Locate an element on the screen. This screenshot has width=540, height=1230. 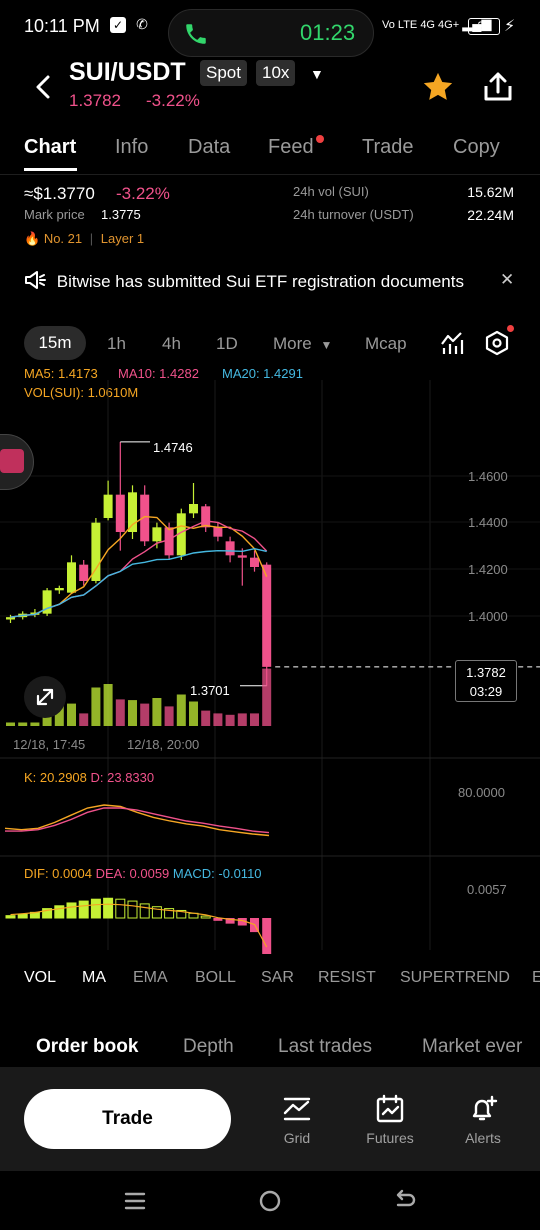
fullscreen-button is located at coordinates (45, 697).